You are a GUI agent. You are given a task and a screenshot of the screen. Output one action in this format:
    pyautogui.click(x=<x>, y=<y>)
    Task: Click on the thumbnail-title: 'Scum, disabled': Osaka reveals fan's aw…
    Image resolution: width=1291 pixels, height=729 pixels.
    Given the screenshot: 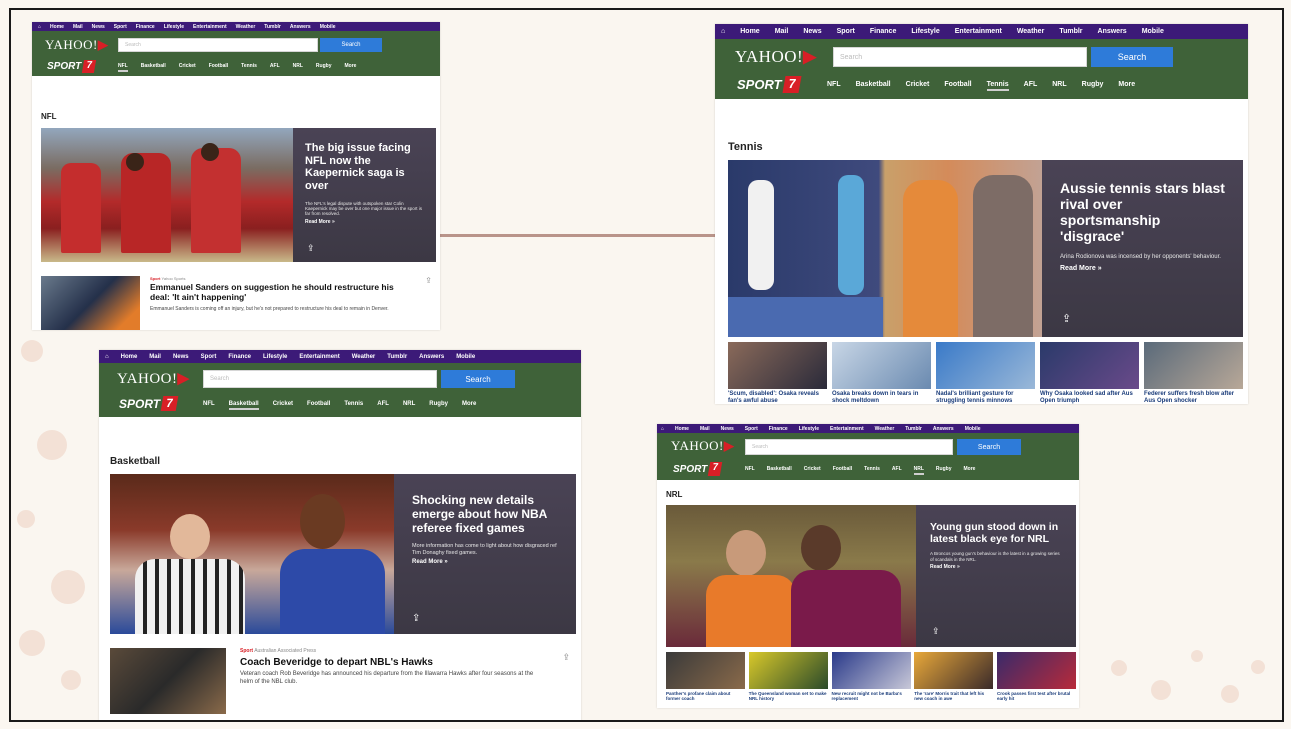 What is the action you would take?
    pyautogui.click(x=777, y=397)
    